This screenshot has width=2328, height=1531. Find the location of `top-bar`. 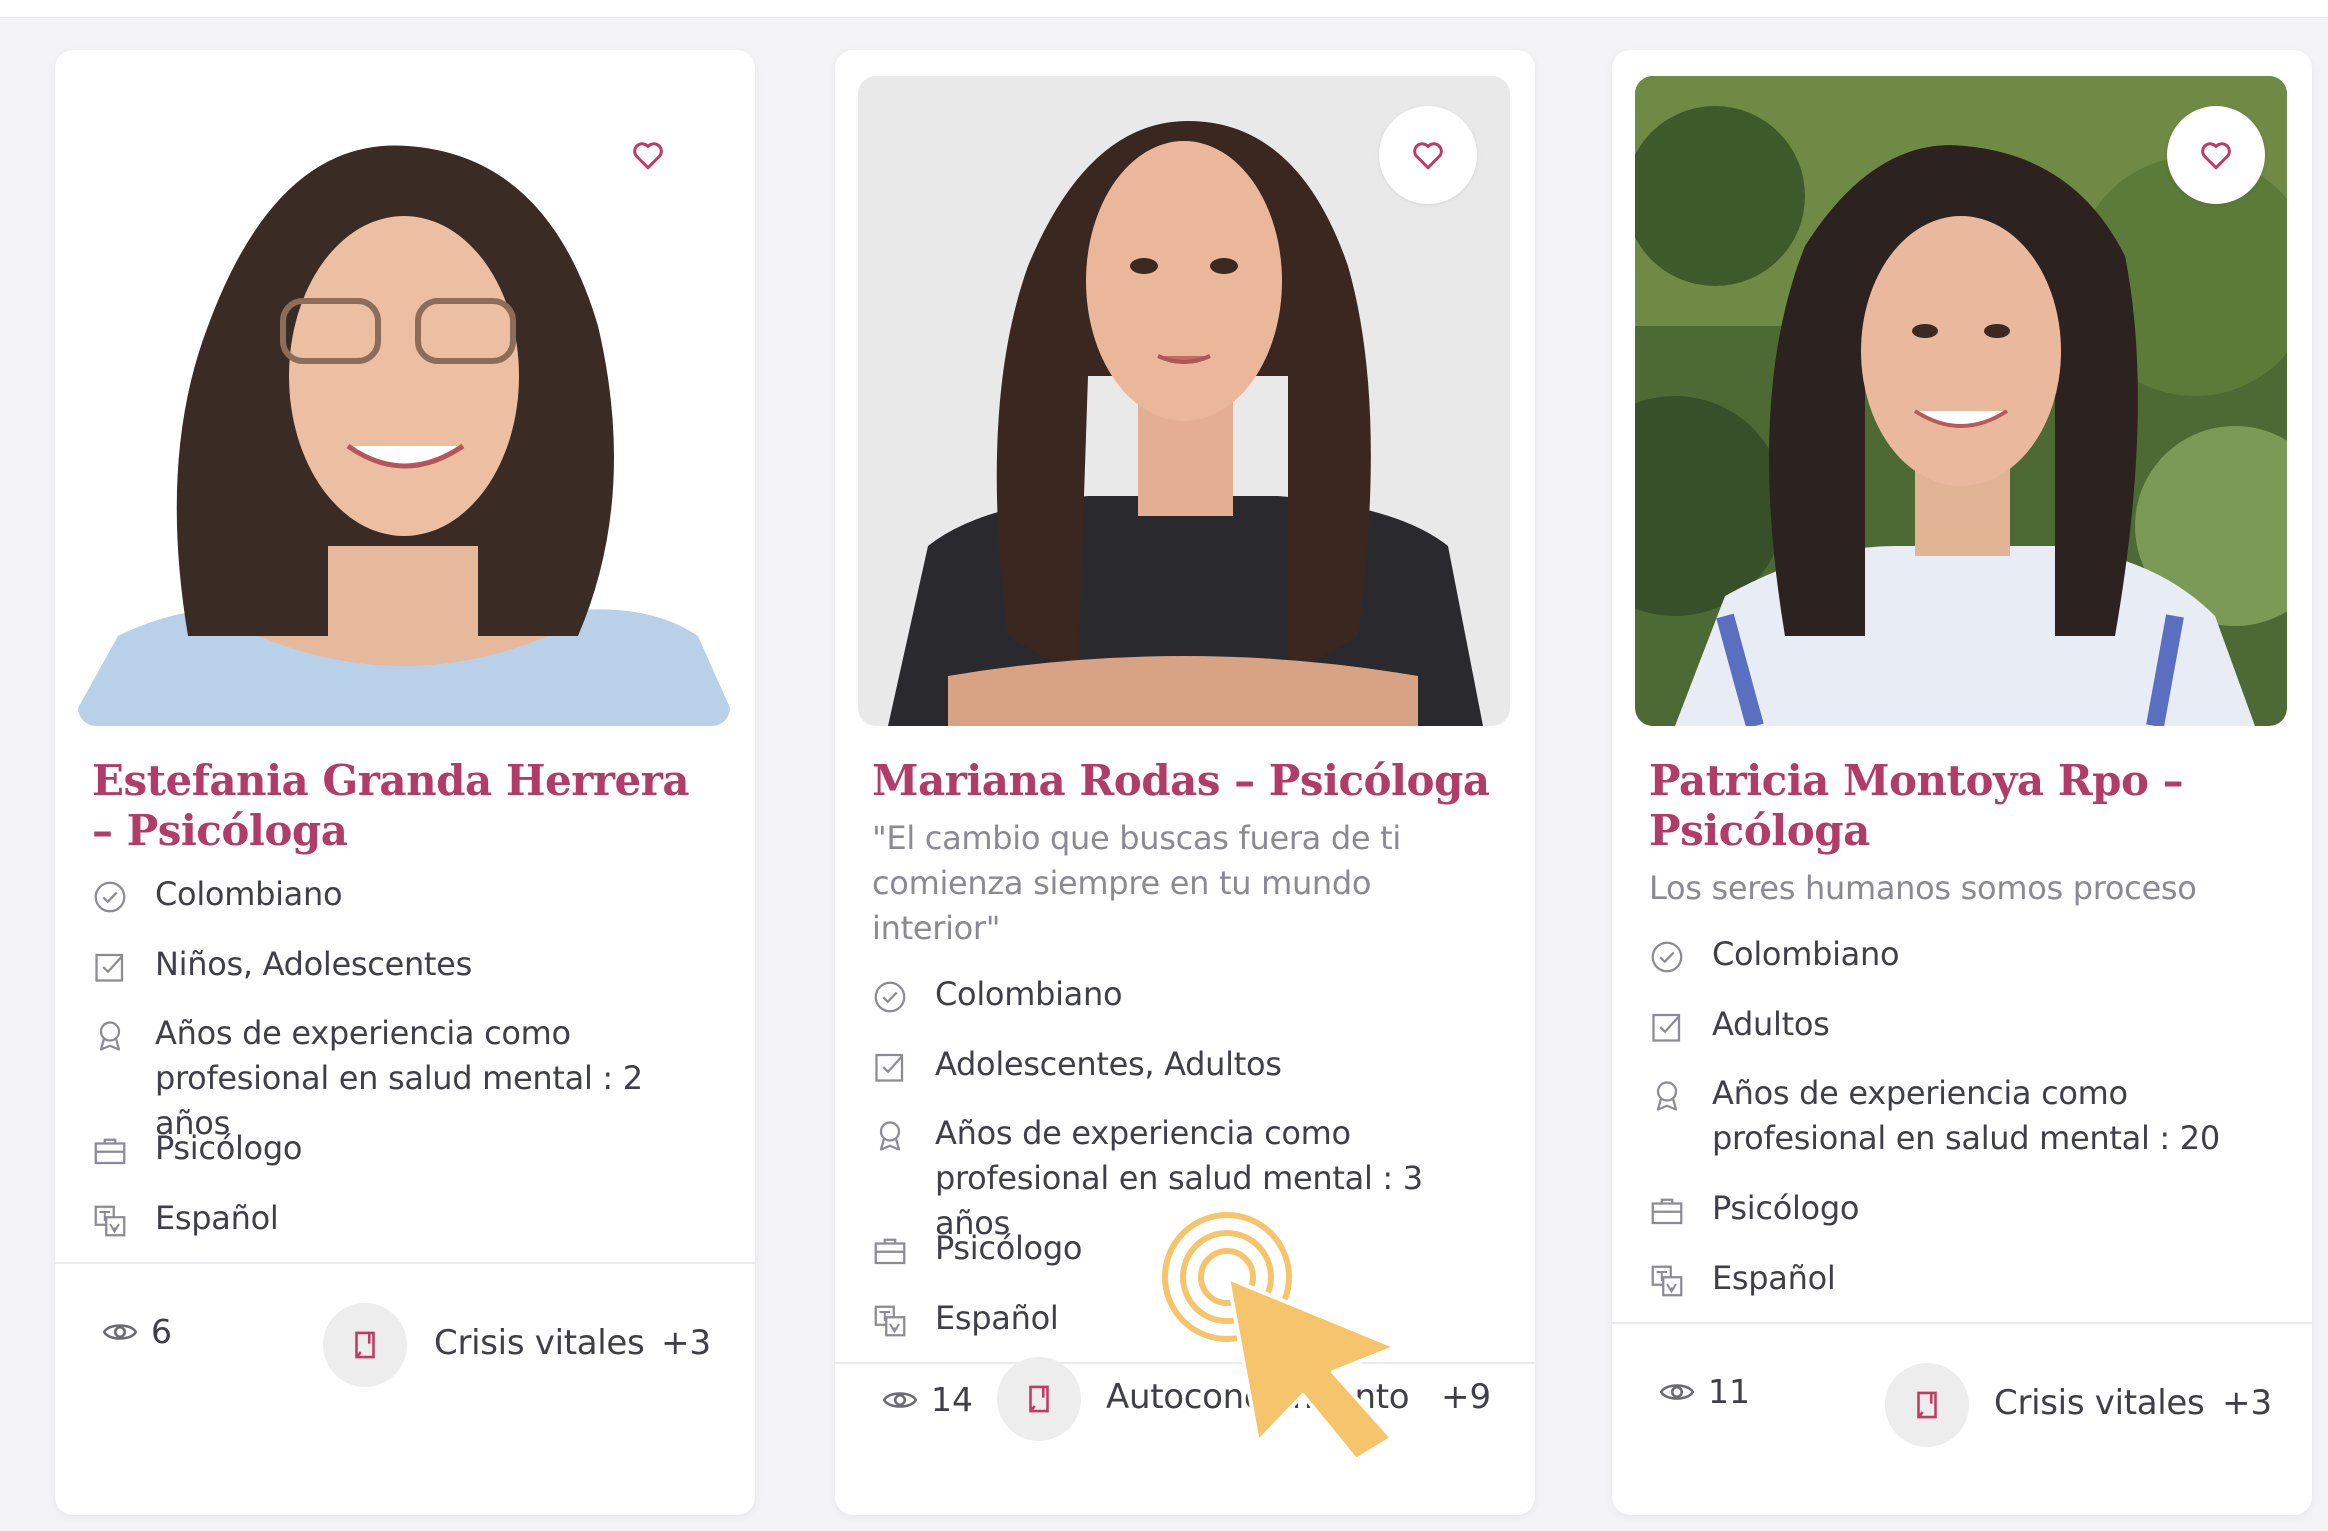

top-bar is located at coordinates (1164, 9).